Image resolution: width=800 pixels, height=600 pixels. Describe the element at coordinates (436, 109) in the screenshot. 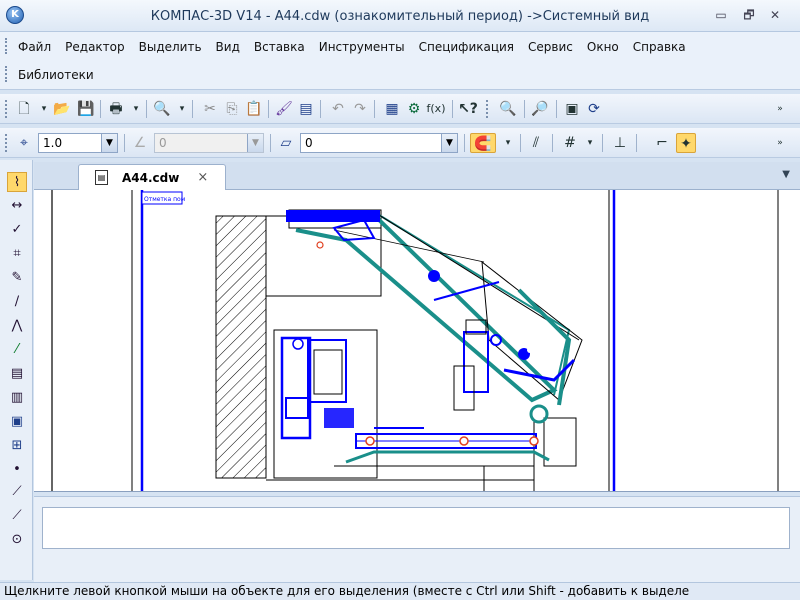

I see `variables-icon: f(x)` at that location.